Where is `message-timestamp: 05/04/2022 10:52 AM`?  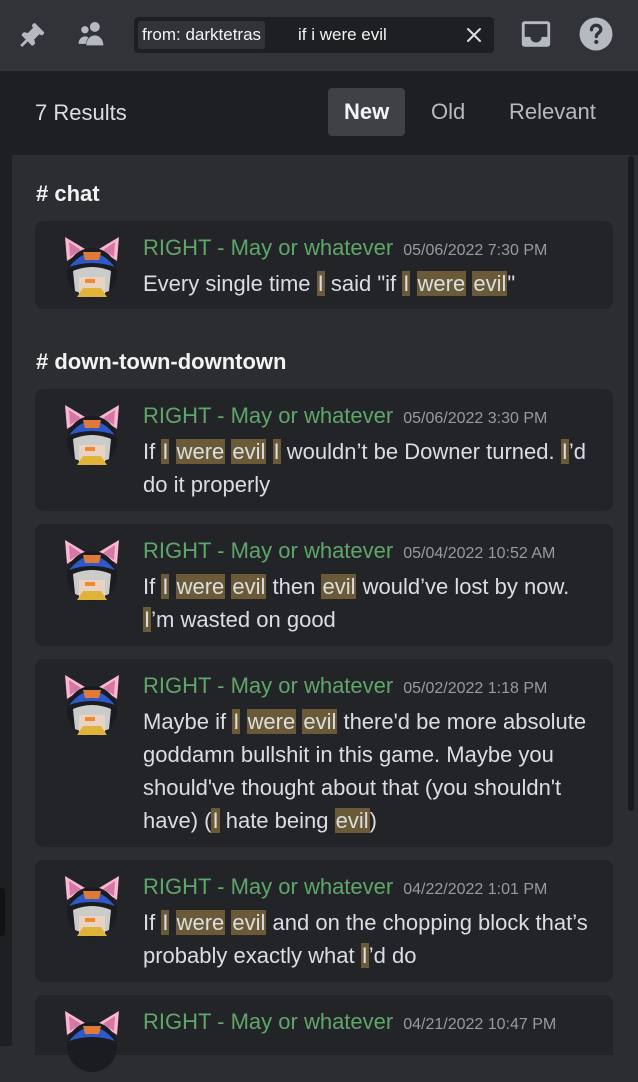 message-timestamp: 05/04/2022 10:52 AM is located at coordinates (479, 553).